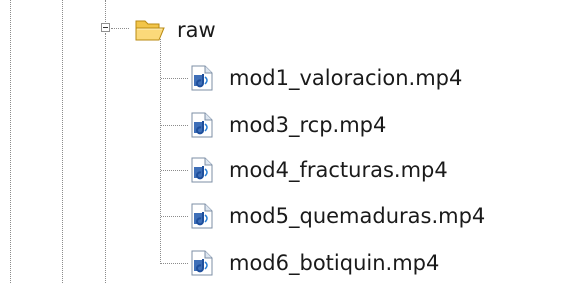 The width and height of the screenshot is (573, 283). I want to click on tree-file-node: mod6_botiquin.mp4, so click(314, 263).